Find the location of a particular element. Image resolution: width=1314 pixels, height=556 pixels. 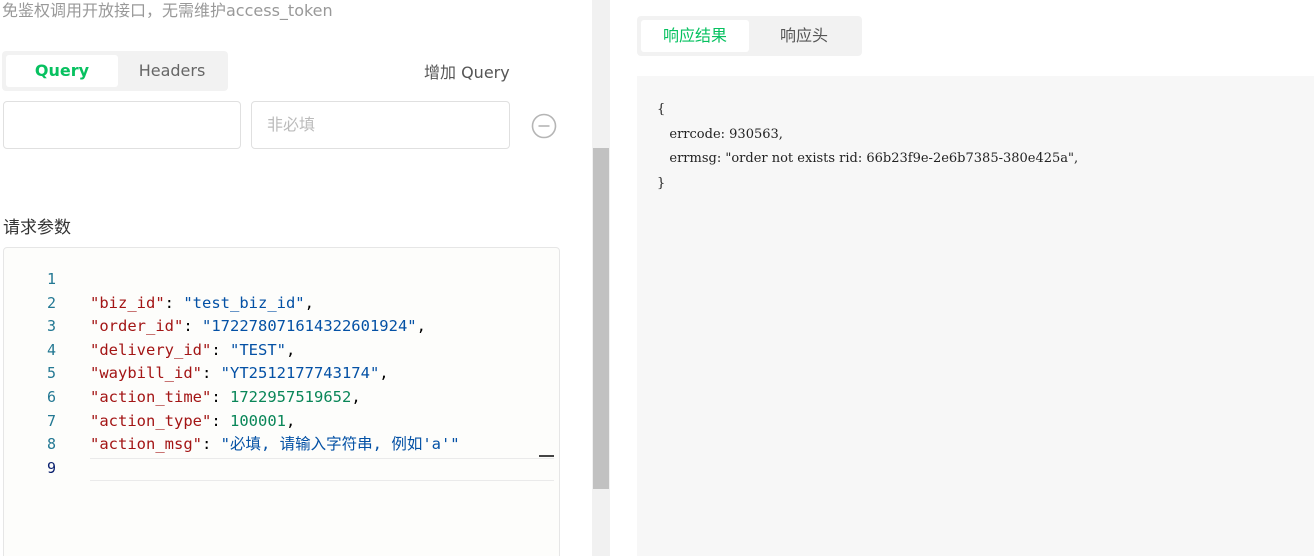

code-line: "waybill_id": "YT2512177743174", is located at coordinates (324, 374).